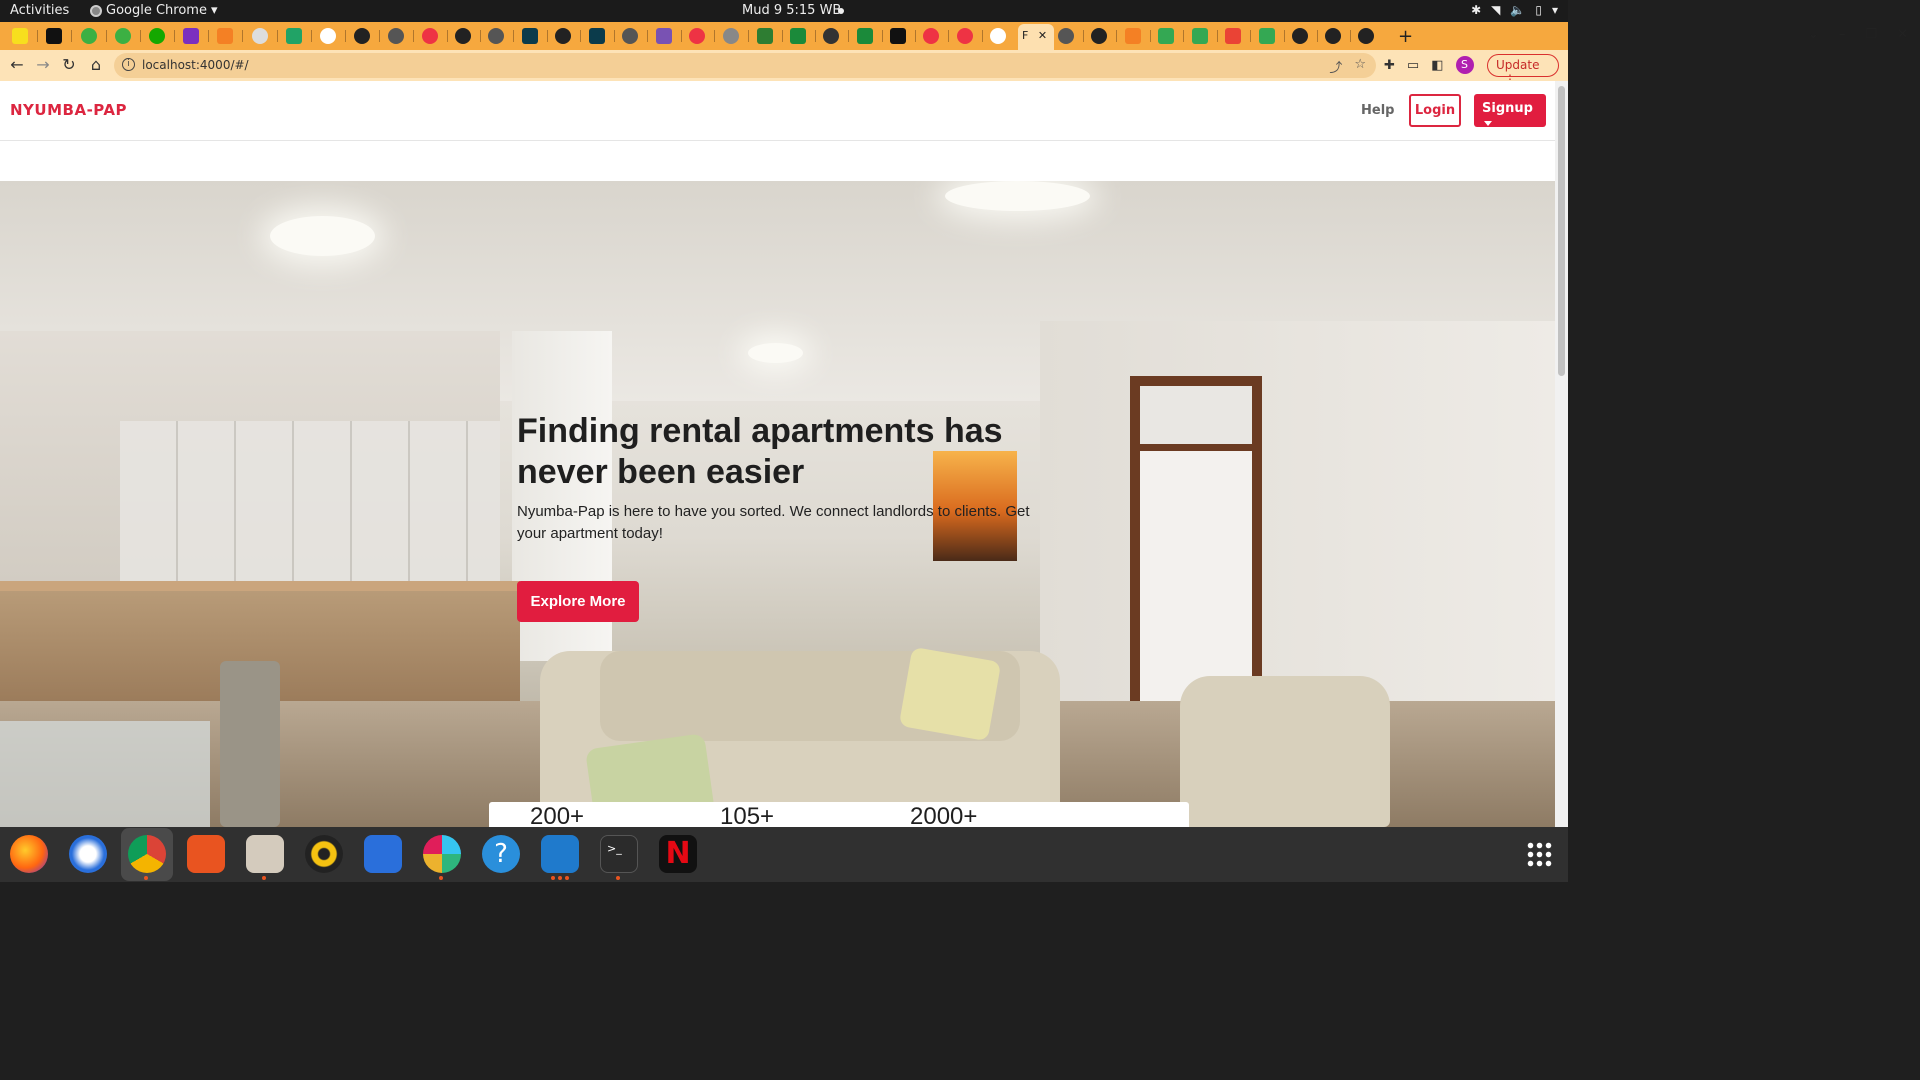 Image resolution: width=1920 pixels, height=1080 pixels. What do you see at coordinates (383, 854) in the screenshot?
I see `writer-icon` at bounding box center [383, 854].